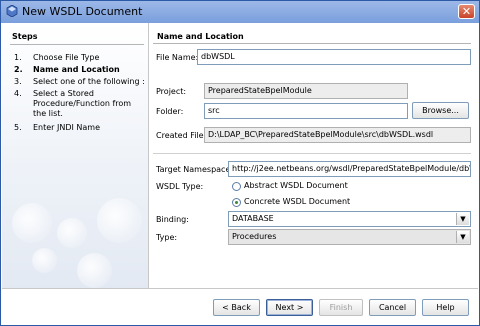  What do you see at coordinates (349, 219) in the screenshot?
I see `binding-select: DATABASE ▼` at bounding box center [349, 219].